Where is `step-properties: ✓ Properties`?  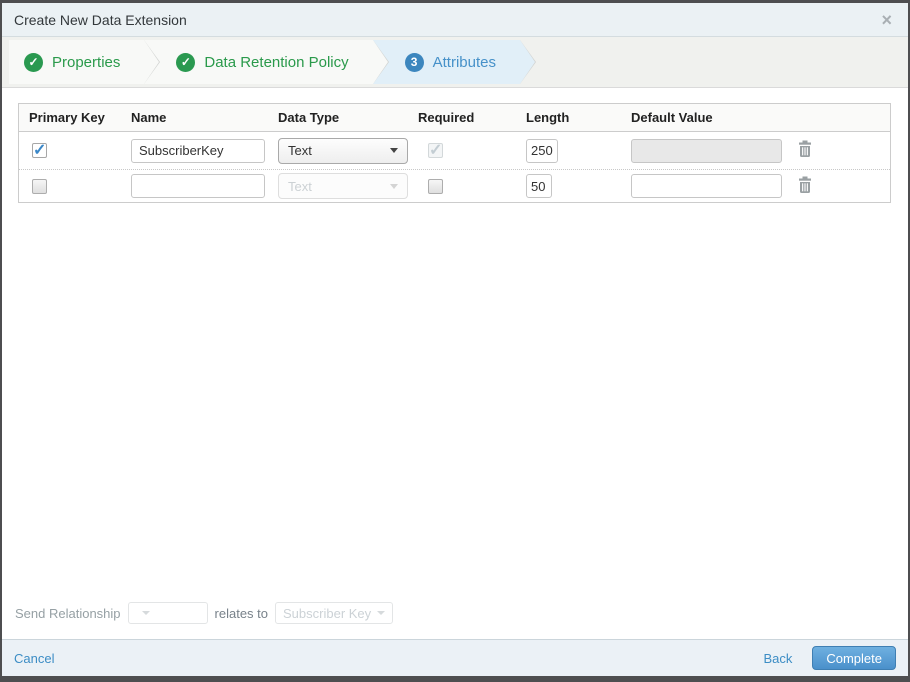
step-properties: ✓ Properties is located at coordinates (85, 62).